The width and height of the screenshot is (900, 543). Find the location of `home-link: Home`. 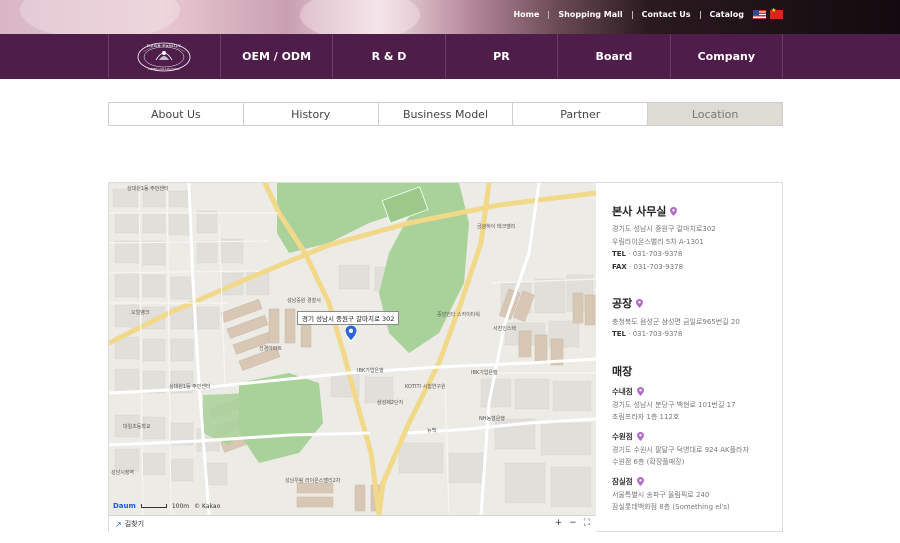

home-link: Home is located at coordinates (526, 14).